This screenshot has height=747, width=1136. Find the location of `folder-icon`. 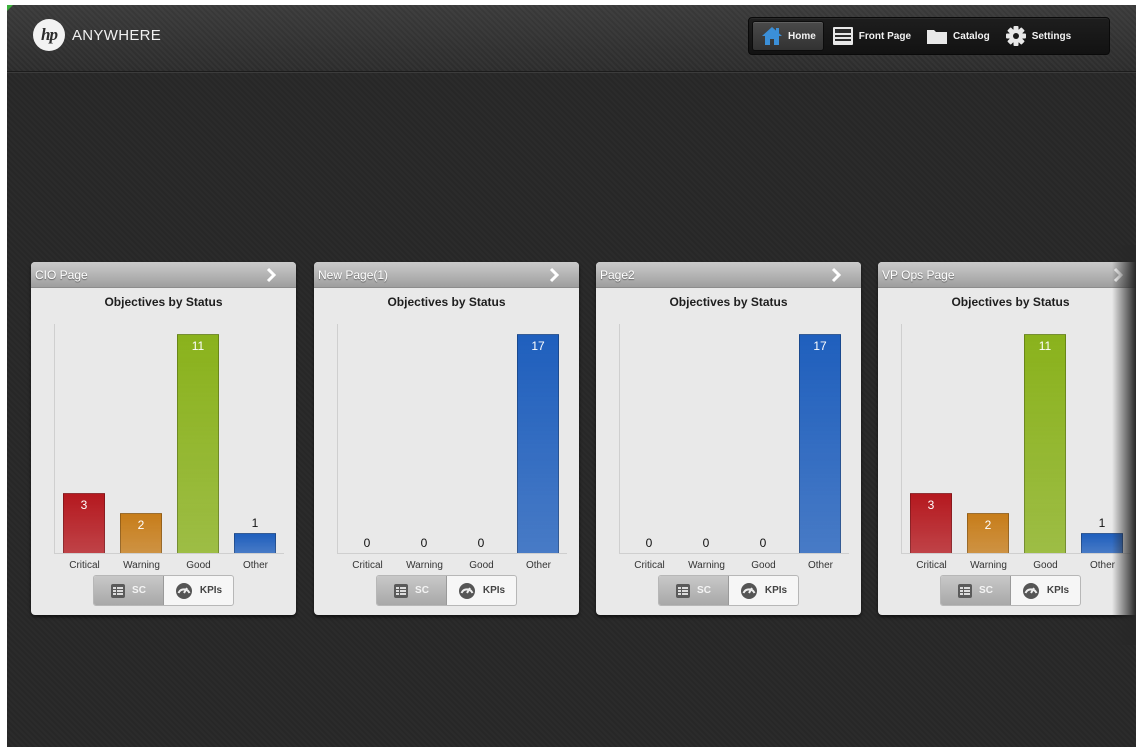

folder-icon is located at coordinates (937, 37).